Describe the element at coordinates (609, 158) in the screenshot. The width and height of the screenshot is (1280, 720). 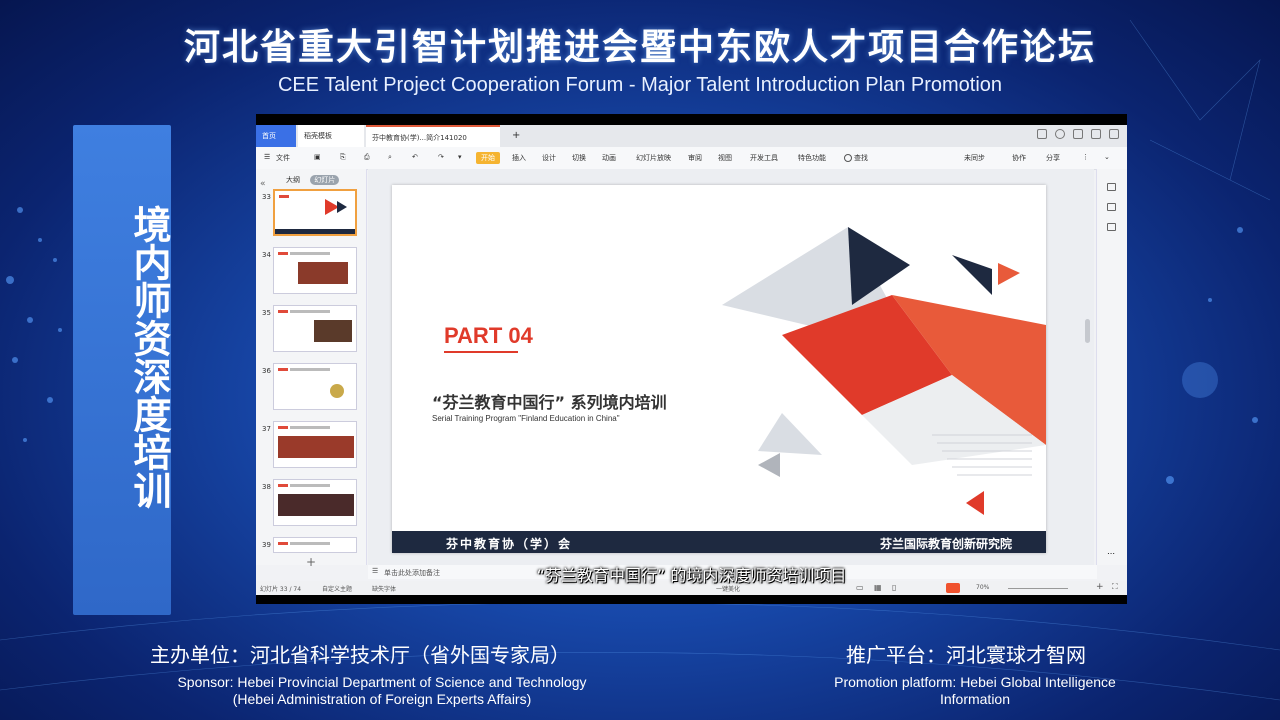
I see `menu-animation: 动画` at that location.